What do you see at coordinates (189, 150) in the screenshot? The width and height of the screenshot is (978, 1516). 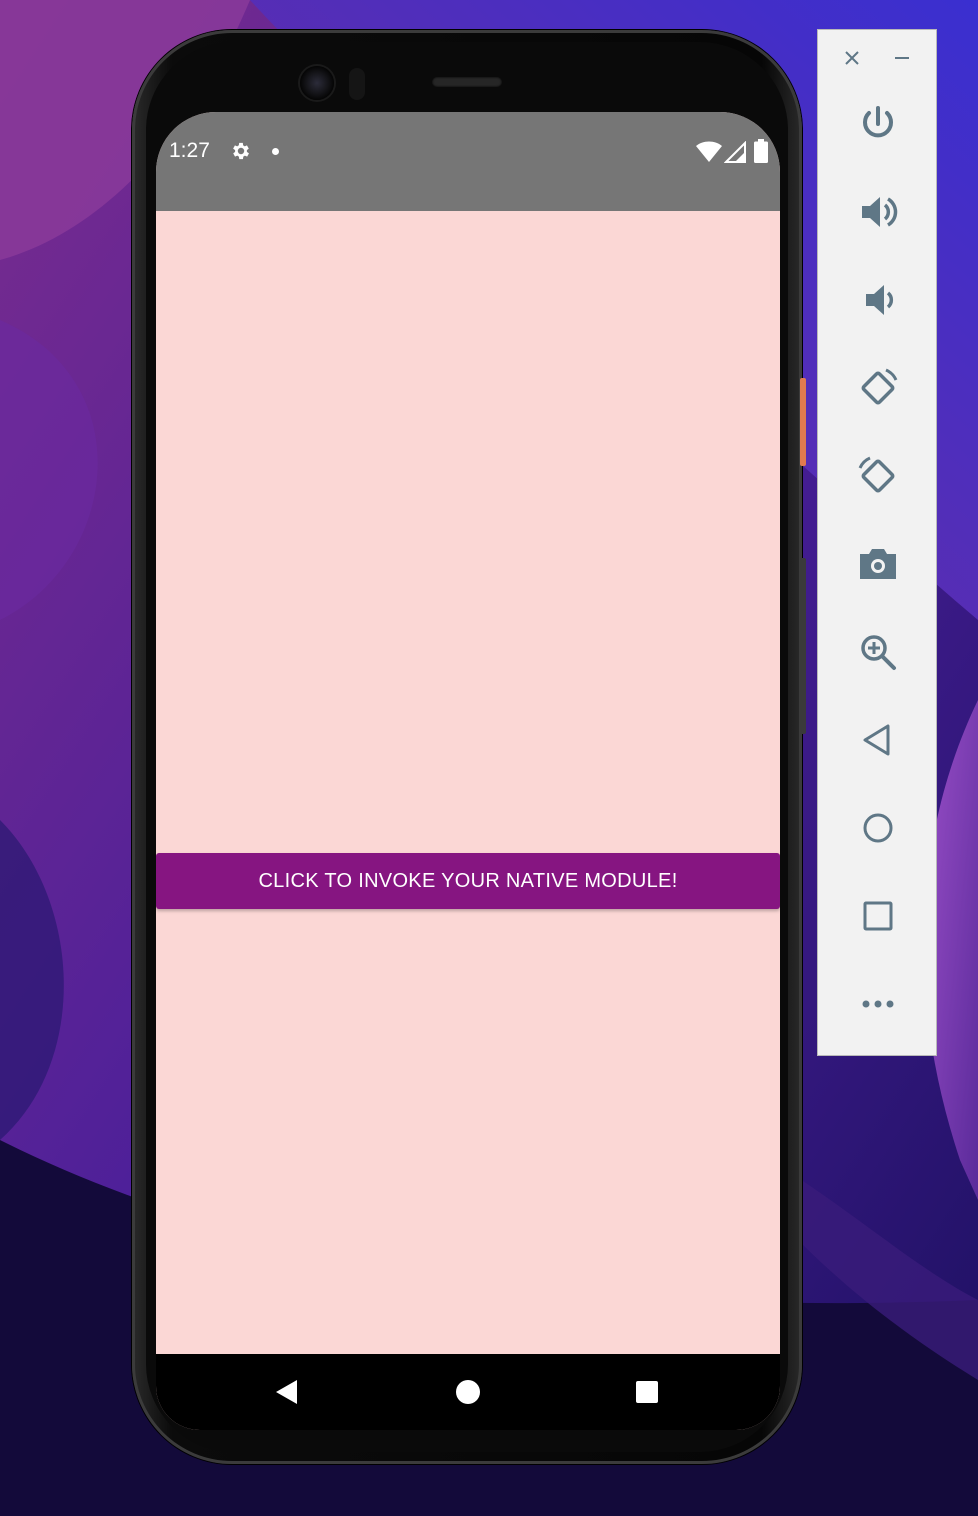 I see `status-time: 1:27` at bounding box center [189, 150].